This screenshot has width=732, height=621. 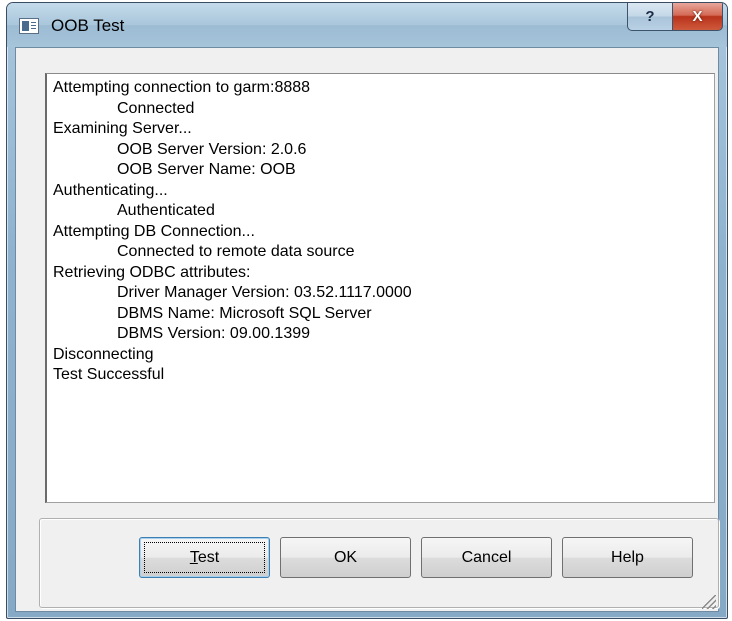 What do you see at coordinates (152, 272) in the screenshot?
I see `log-line: Retrieving ODBC attributes:` at bounding box center [152, 272].